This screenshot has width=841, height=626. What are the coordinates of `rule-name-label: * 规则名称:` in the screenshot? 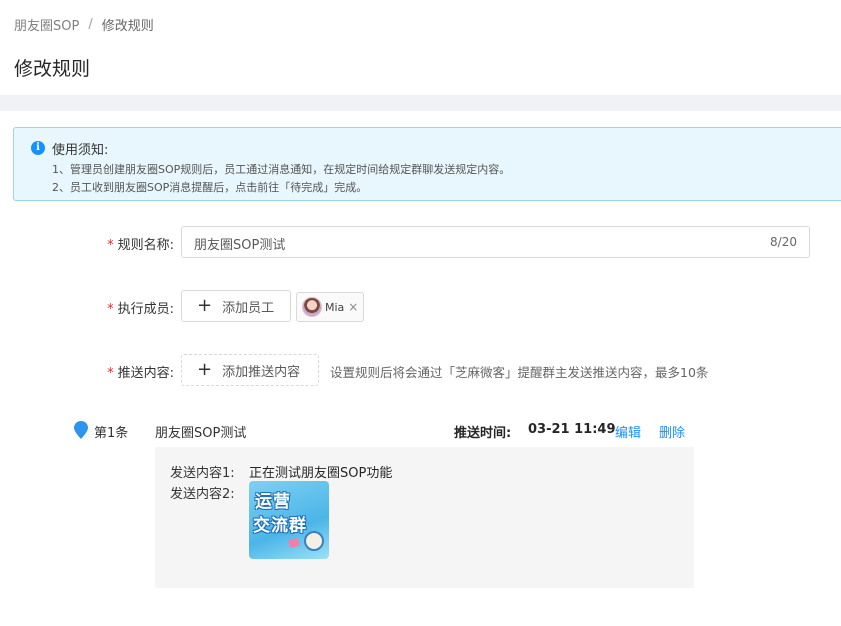 It's located at (140, 245).